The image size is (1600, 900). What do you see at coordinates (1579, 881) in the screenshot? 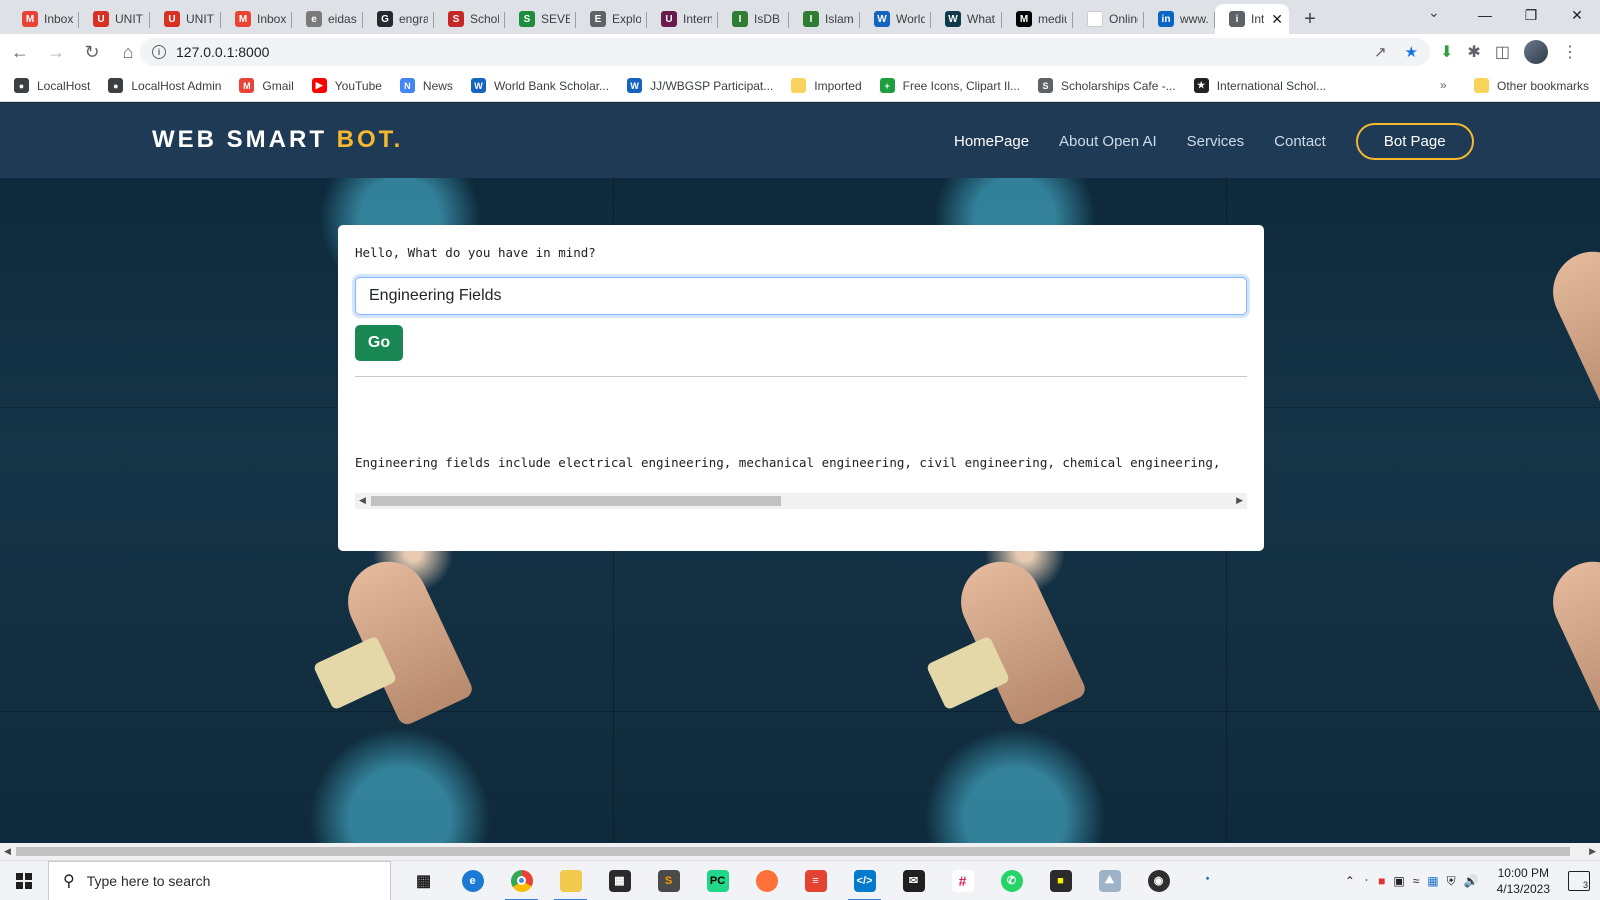
I see `notification-center-icon: 3` at bounding box center [1579, 881].